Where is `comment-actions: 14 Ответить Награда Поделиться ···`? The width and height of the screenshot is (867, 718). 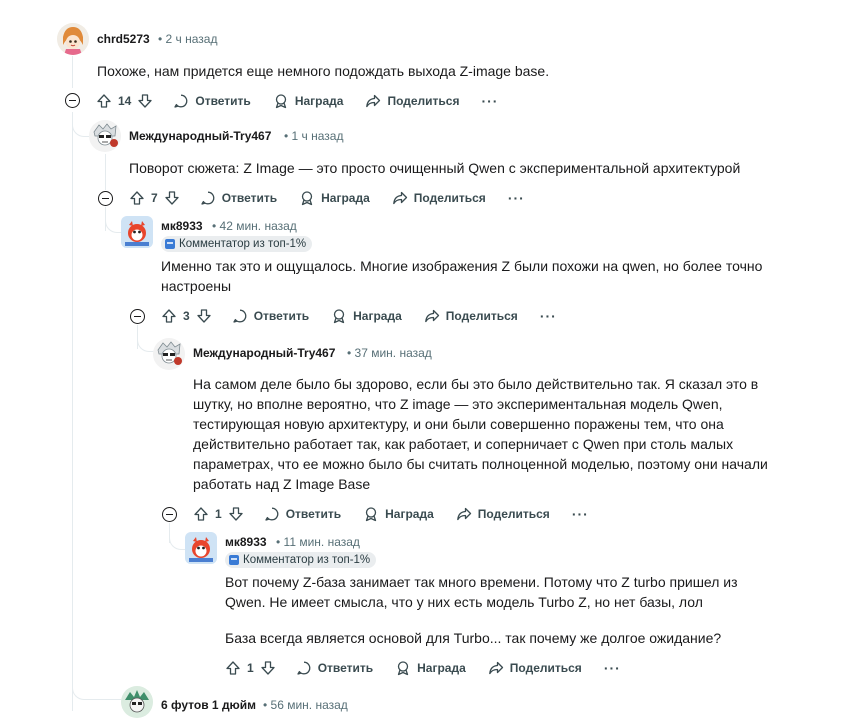 comment-actions: 14 Ответить Награда Поделиться ··· is located at coordinates (308, 101).